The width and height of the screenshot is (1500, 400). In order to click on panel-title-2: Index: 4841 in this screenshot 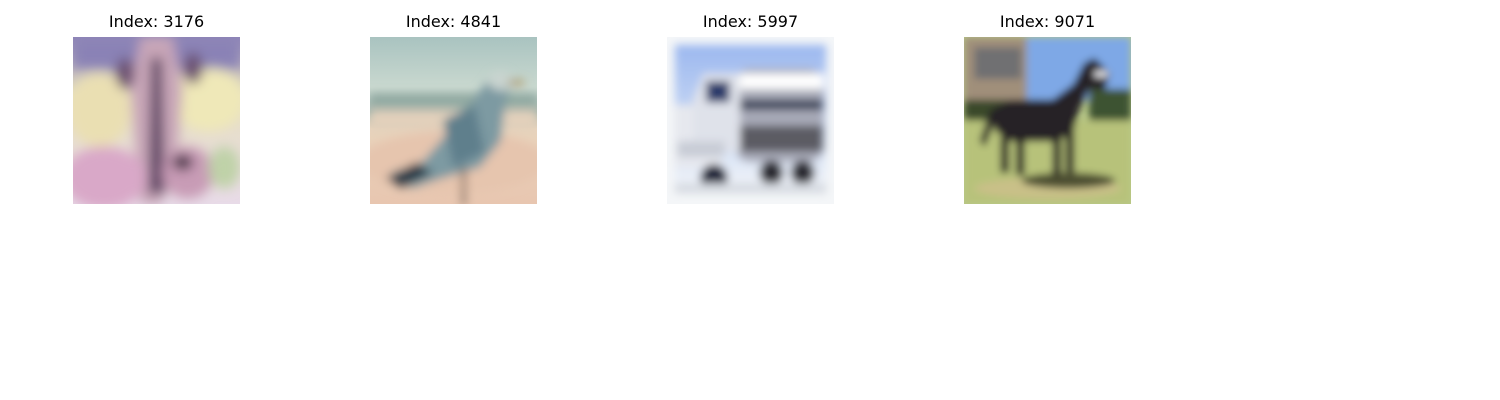, I will do `click(453, 21)`.